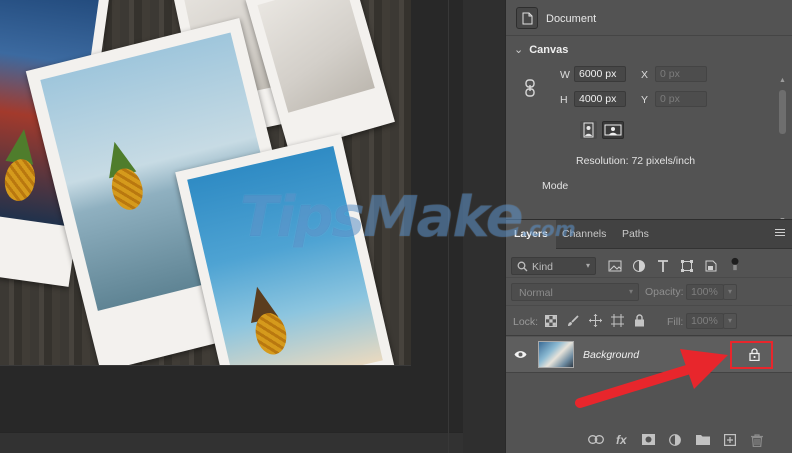 The width and height of the screenshot is (792, 453). I want to click on canvas-section-header: ⌄ Canvas, so click(541, 49).